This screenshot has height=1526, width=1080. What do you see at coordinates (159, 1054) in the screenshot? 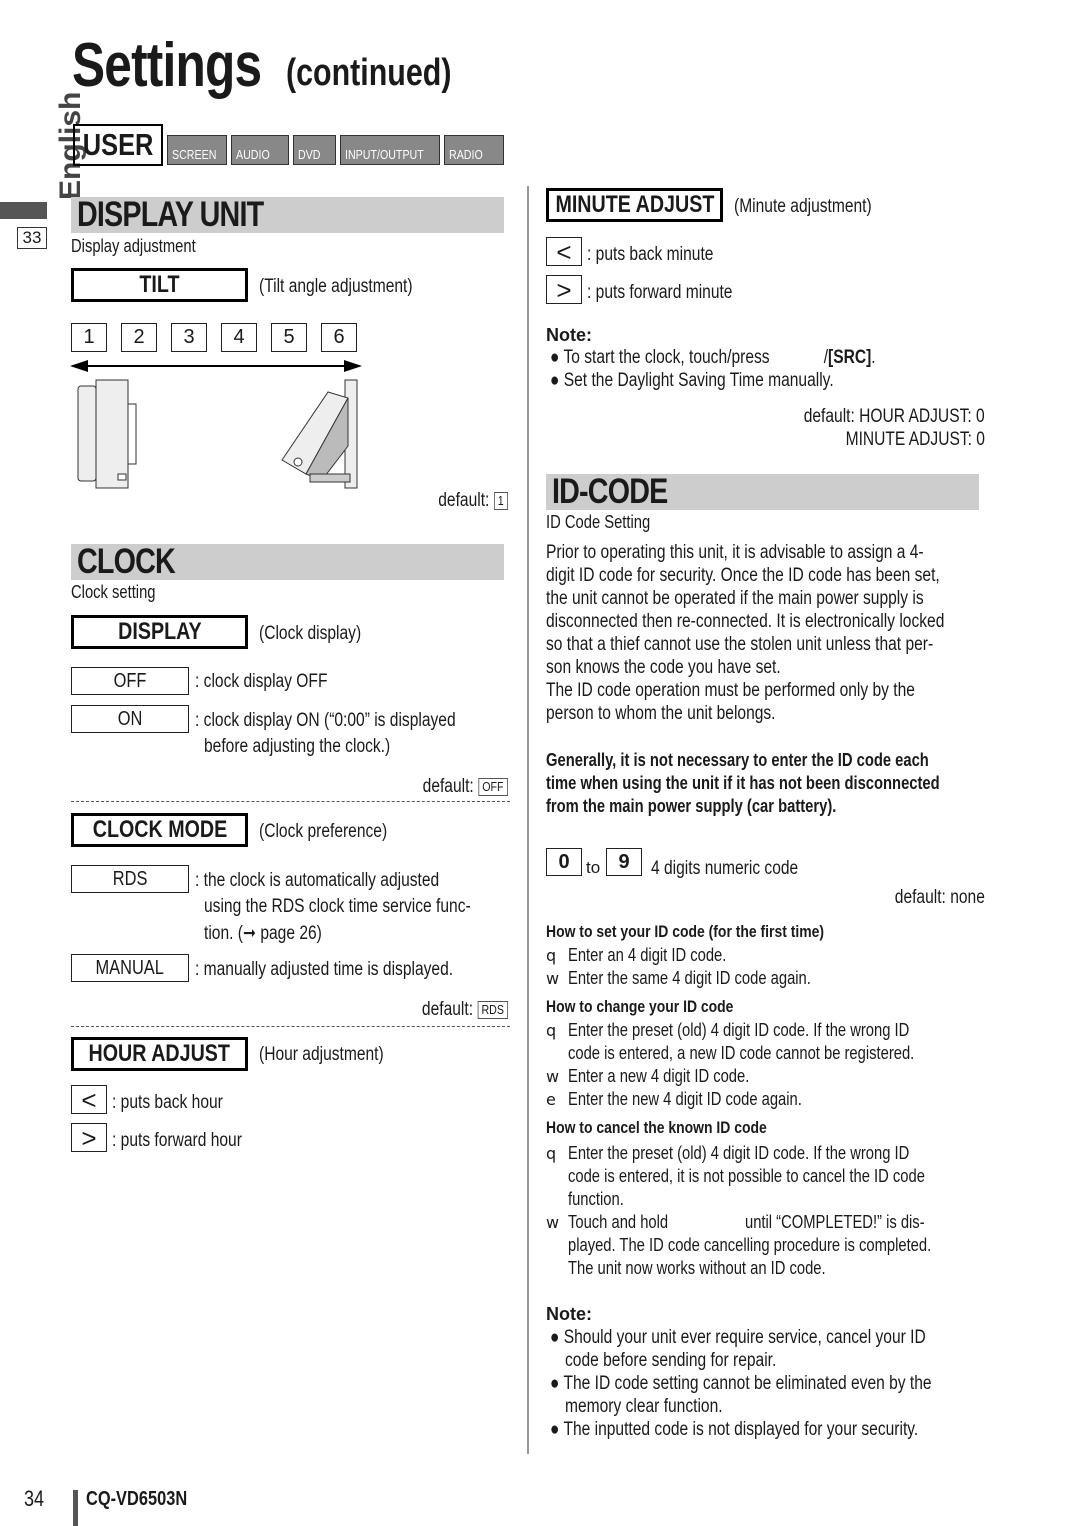
I see `hour-adjust-key: HOUR ADJUST` at bounding box center [159, 1054].